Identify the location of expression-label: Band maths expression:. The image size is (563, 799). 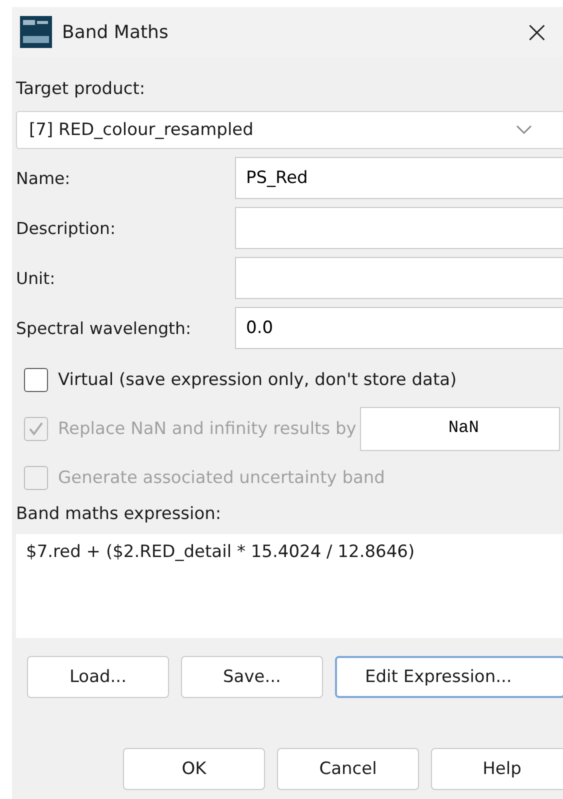
(119, 514).